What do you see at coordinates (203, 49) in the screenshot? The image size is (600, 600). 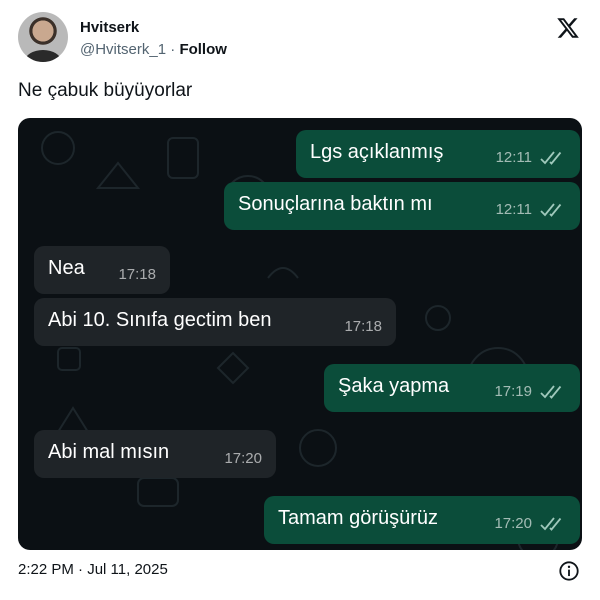 I see `follow-button: Follow` at bounding box center [203, 49].